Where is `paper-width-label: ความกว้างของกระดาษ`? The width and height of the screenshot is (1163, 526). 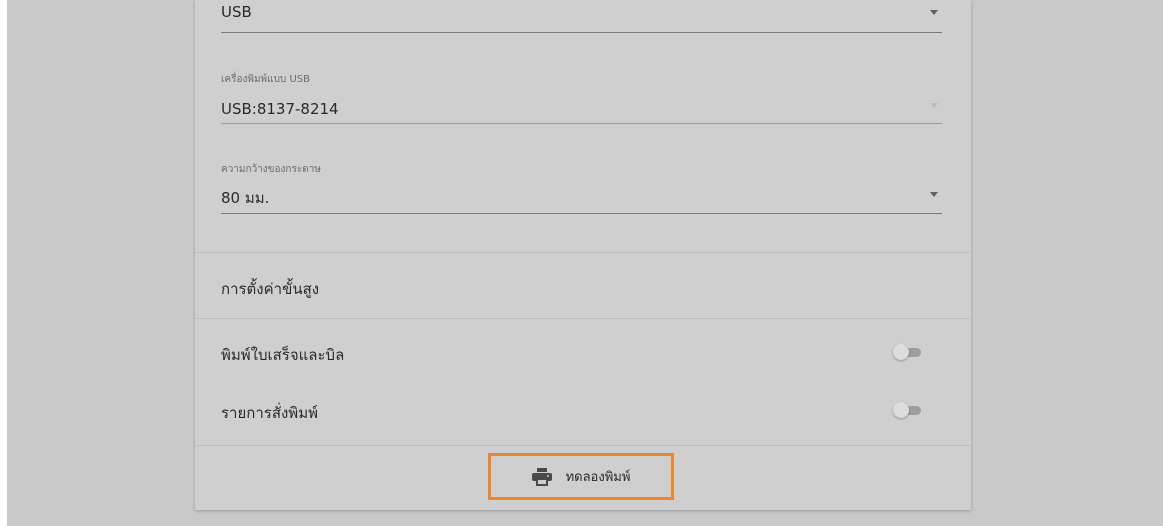 paper-width-label: ความกว้างของกระดาษ is located at coordinates (271, 169).